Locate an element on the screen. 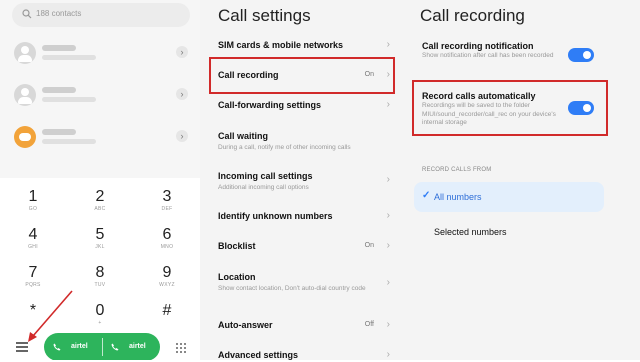 The image size is (640, 362). notification-toggle is located at coordinates (581, 55).